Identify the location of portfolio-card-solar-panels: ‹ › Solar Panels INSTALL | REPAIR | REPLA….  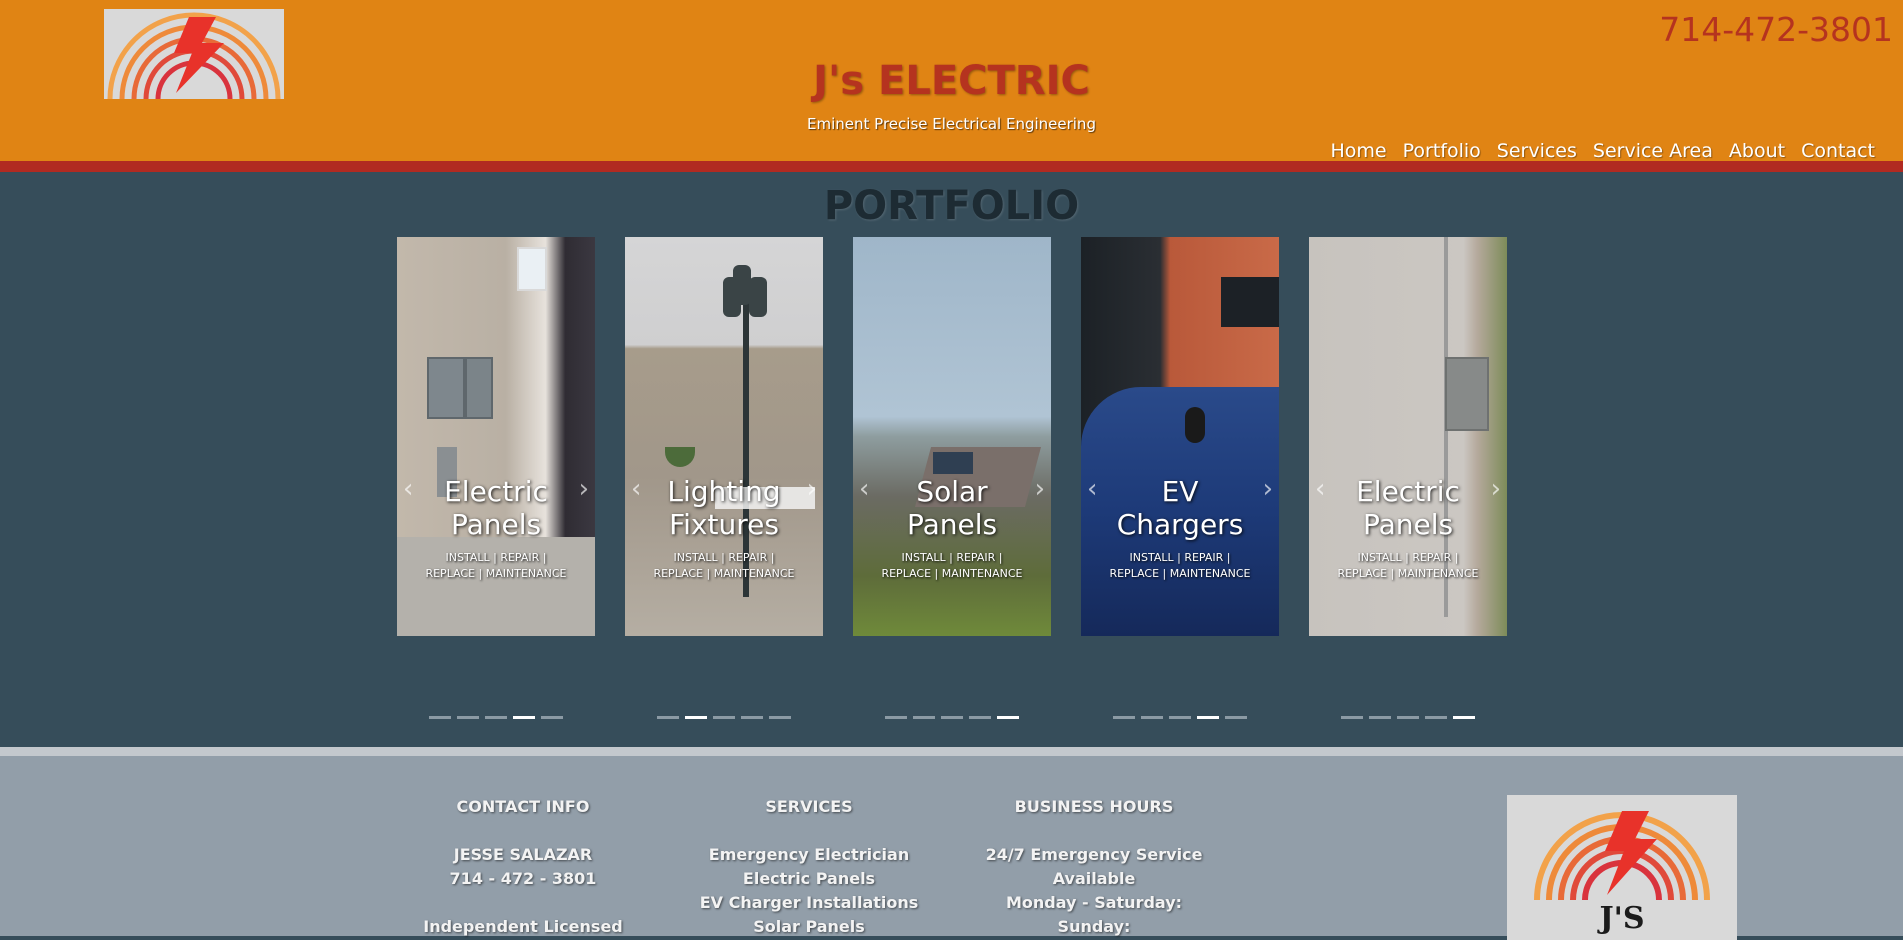
(952, 436).